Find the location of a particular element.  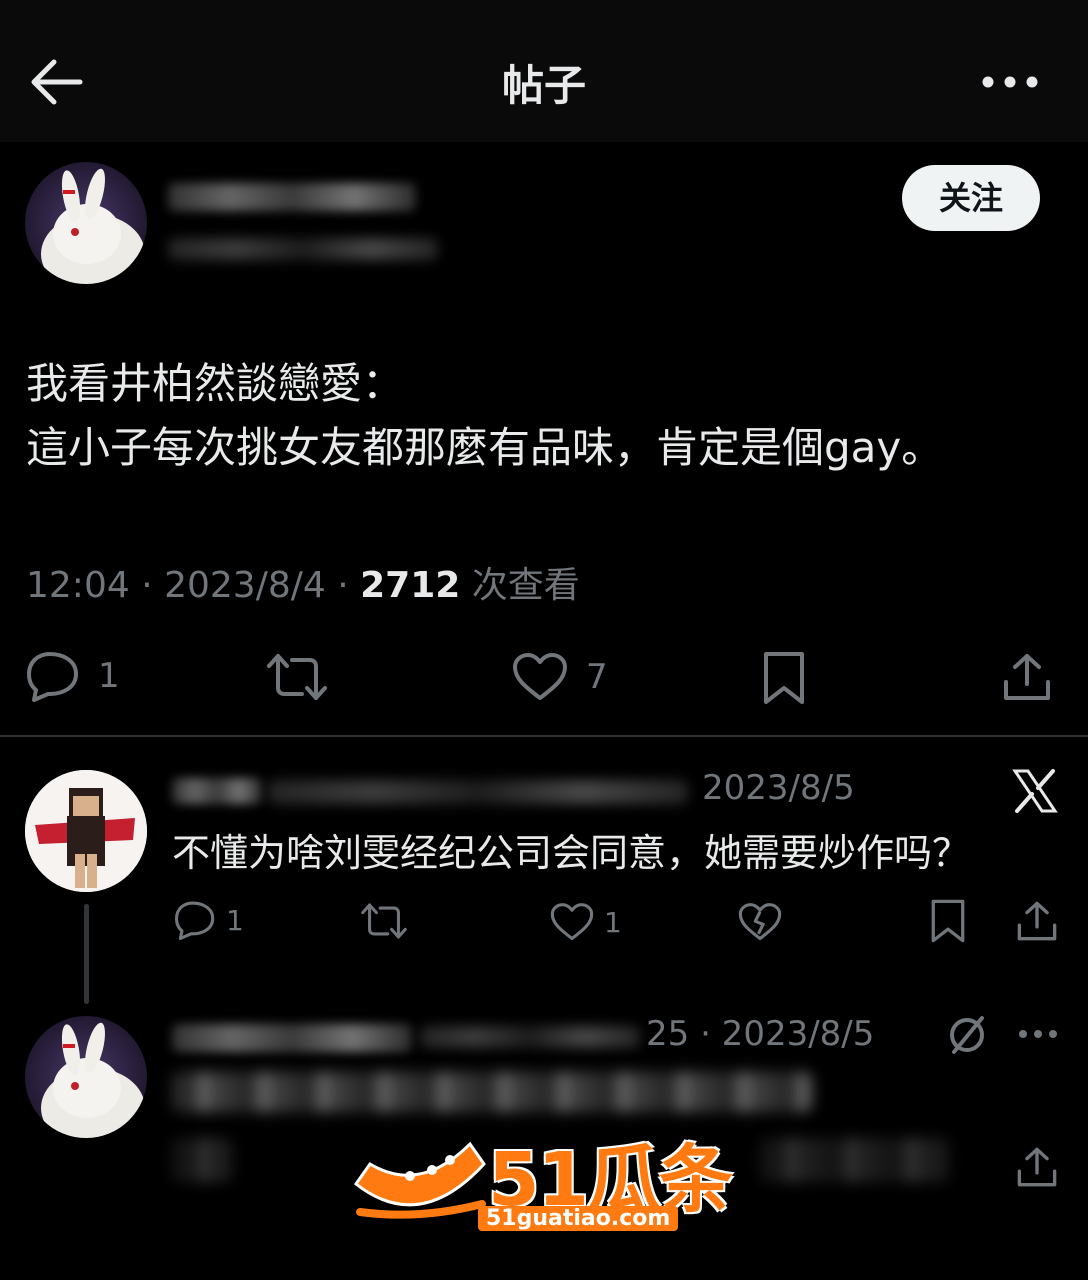

reply1-reply-button: 1 is located at coordinates (209, 920).